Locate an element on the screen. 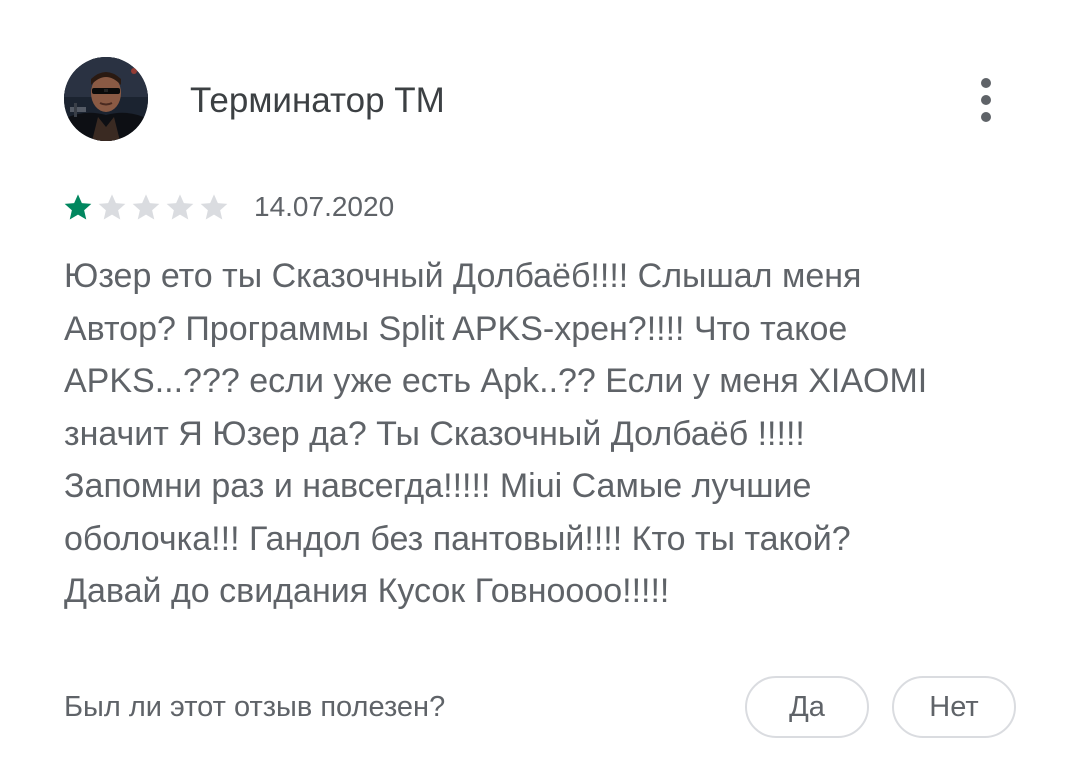 The width and height of the screenshot is (1080, 776). author-avatar is located at coordinates (106, 99).